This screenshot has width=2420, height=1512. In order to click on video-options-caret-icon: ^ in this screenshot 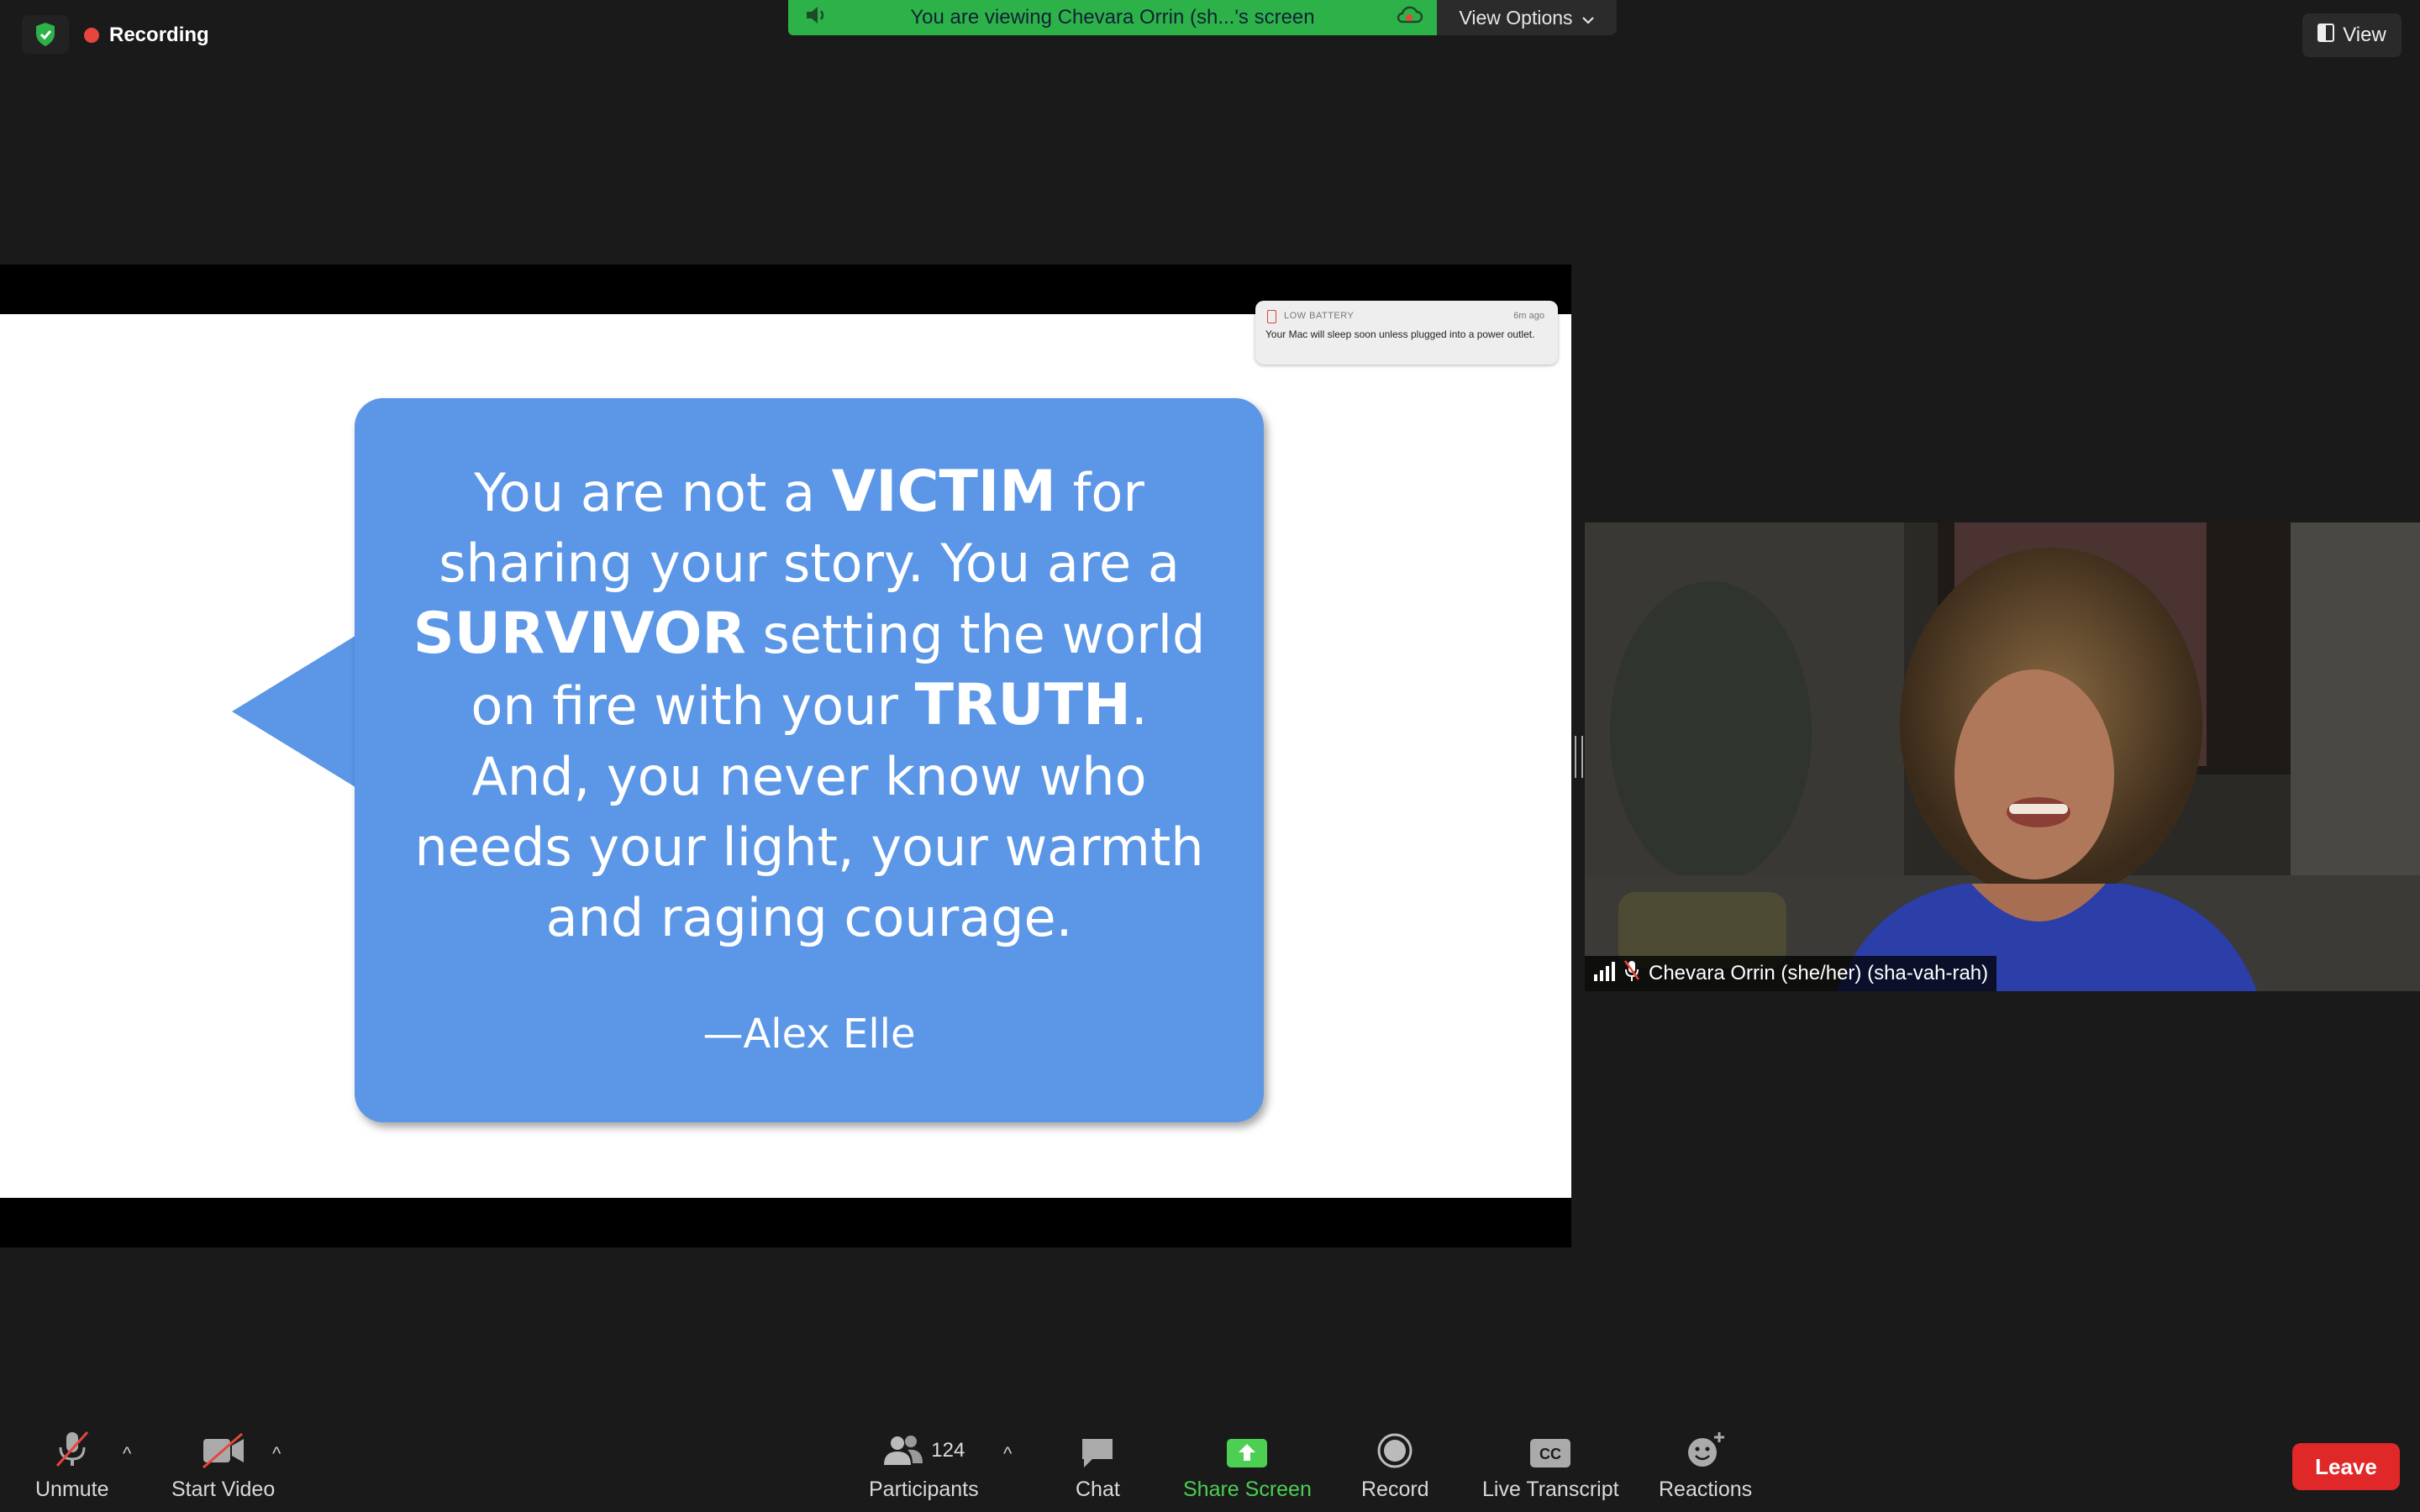, I will do `click(276, 1454)`.